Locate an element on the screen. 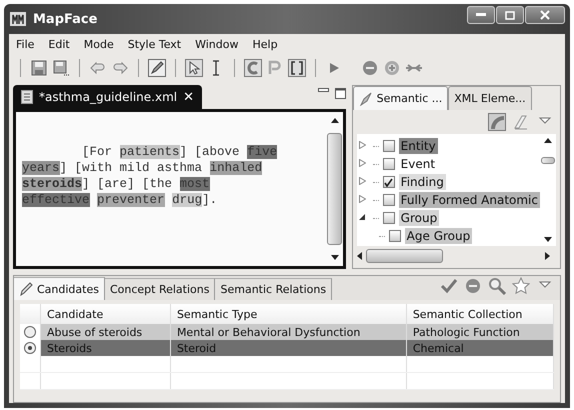 The height and width of the screenshot is (410, 574). tree-item: Finding is located at coordinates (422, 182).